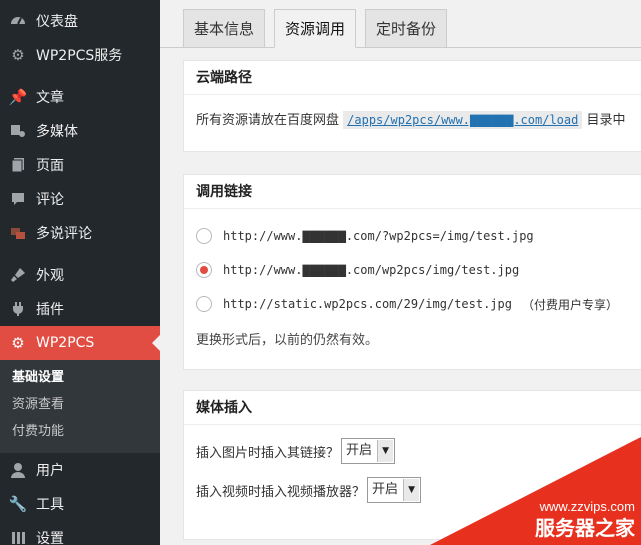 The width and height of the screenshot is (641, 545). I want to click on plugin-icon, so click(18, 309).